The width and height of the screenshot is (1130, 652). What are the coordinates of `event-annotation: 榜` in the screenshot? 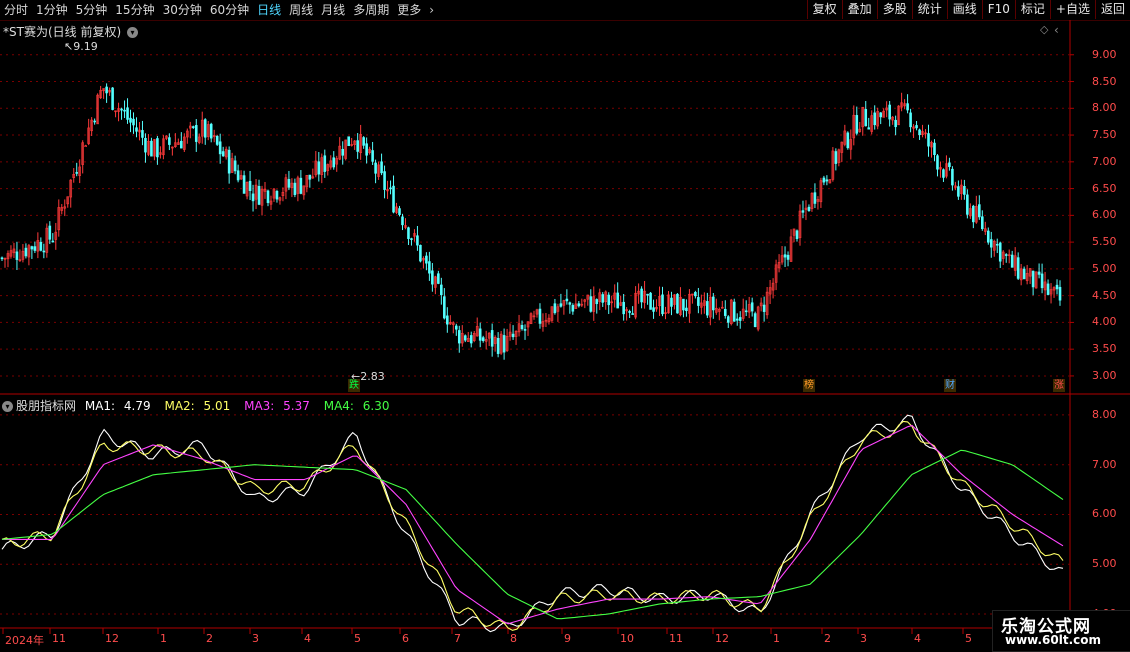 It's located at (809, 385).